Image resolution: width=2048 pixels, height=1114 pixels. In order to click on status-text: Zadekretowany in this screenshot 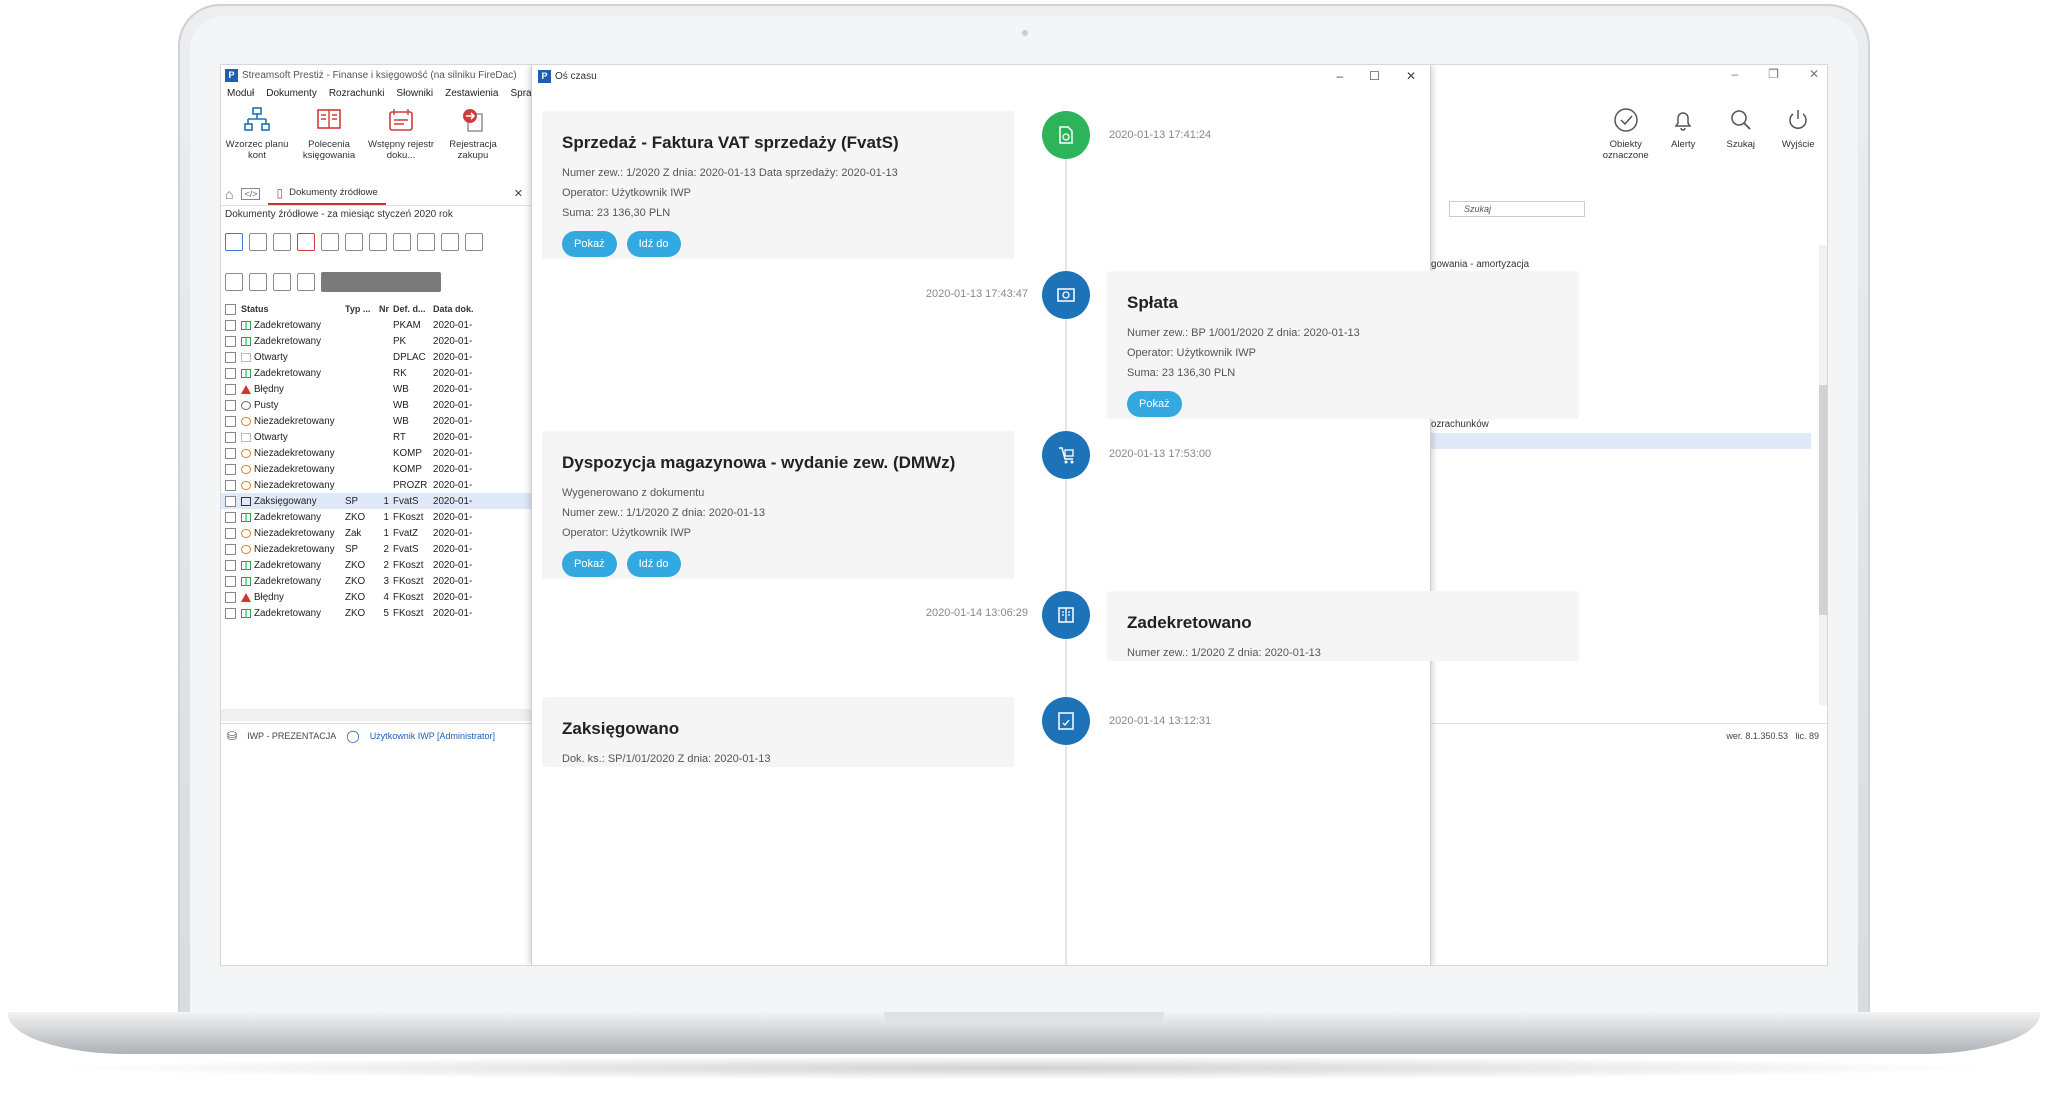, I will do `click(287, 613)`.